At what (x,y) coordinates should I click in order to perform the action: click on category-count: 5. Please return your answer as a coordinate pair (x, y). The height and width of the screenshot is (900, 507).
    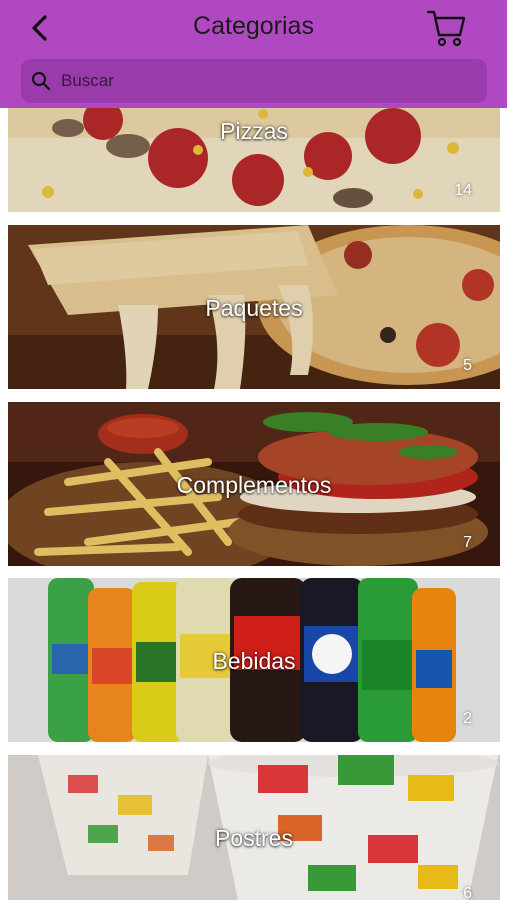
    Looking at the image, I should click on (467, 365).